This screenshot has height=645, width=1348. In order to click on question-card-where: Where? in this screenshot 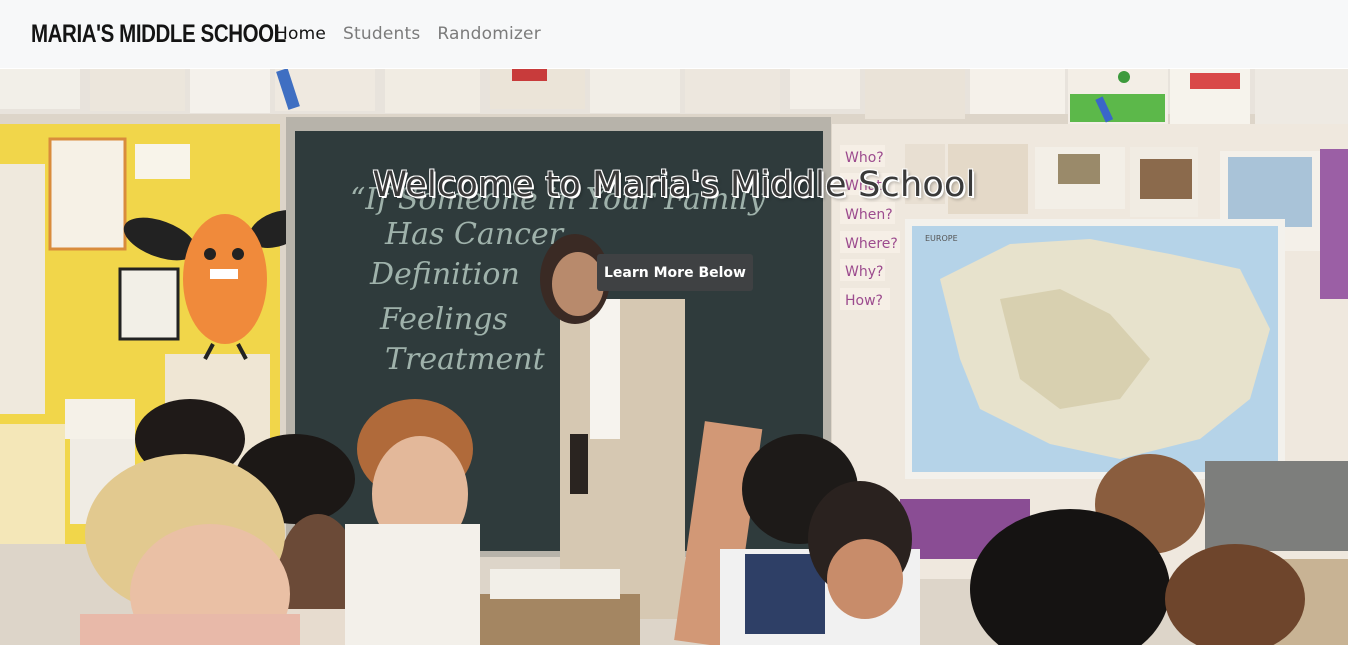, I will do `click(871, 244)`.